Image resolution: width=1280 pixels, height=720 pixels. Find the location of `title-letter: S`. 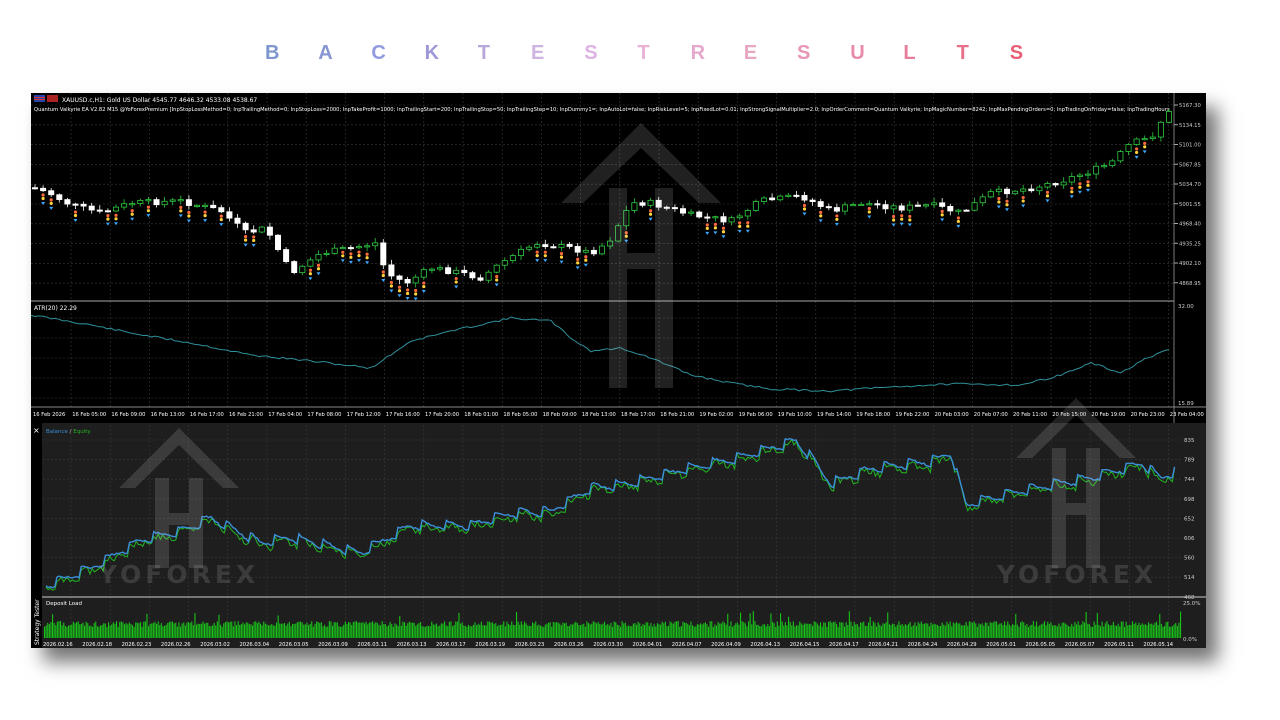

title-letter: S is located at coordinates (591, 53).